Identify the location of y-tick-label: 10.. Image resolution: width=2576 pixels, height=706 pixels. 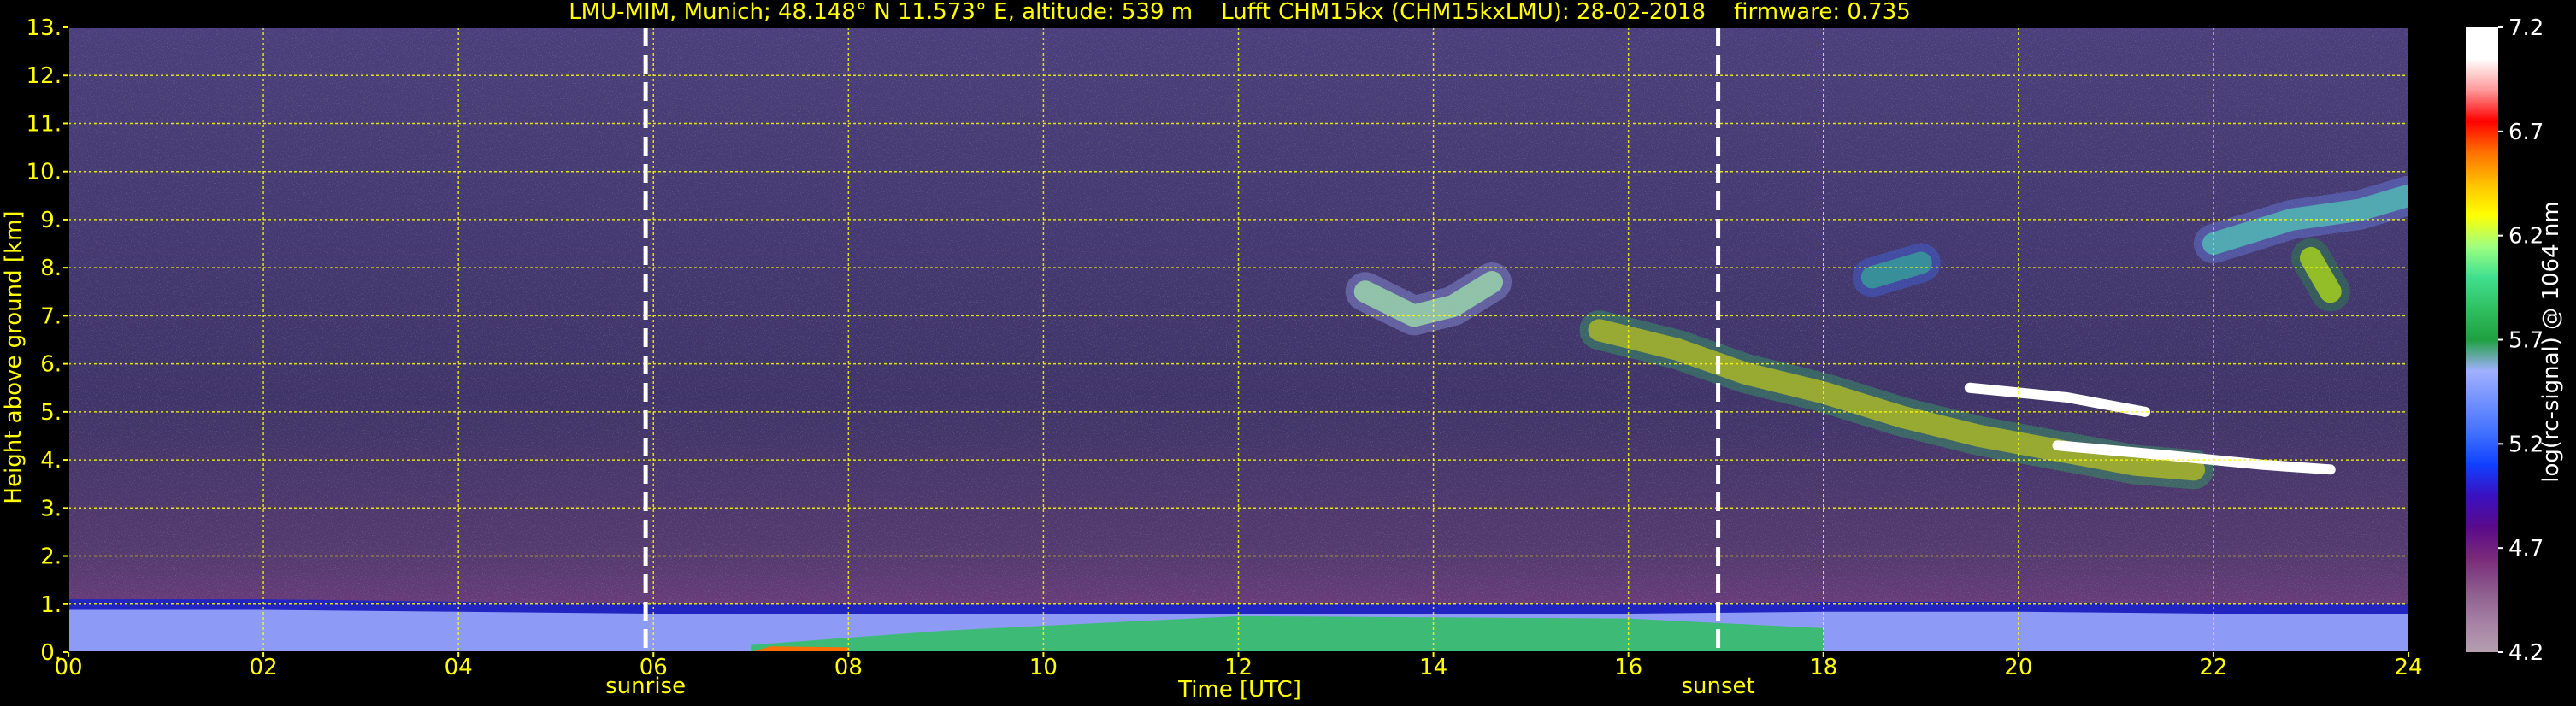
(44, 172).